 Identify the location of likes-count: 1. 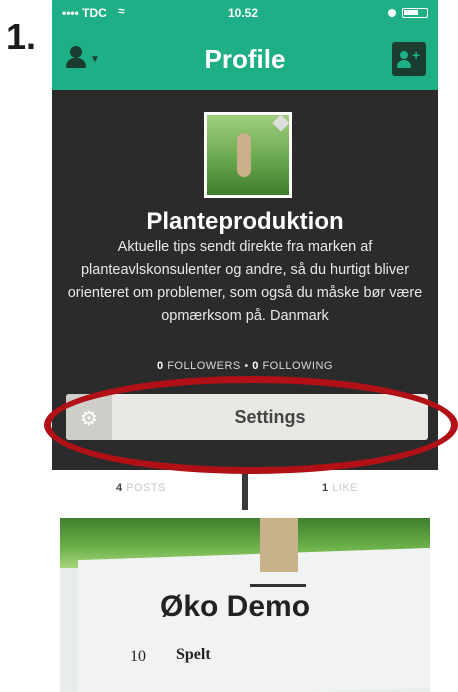
(325, 488).